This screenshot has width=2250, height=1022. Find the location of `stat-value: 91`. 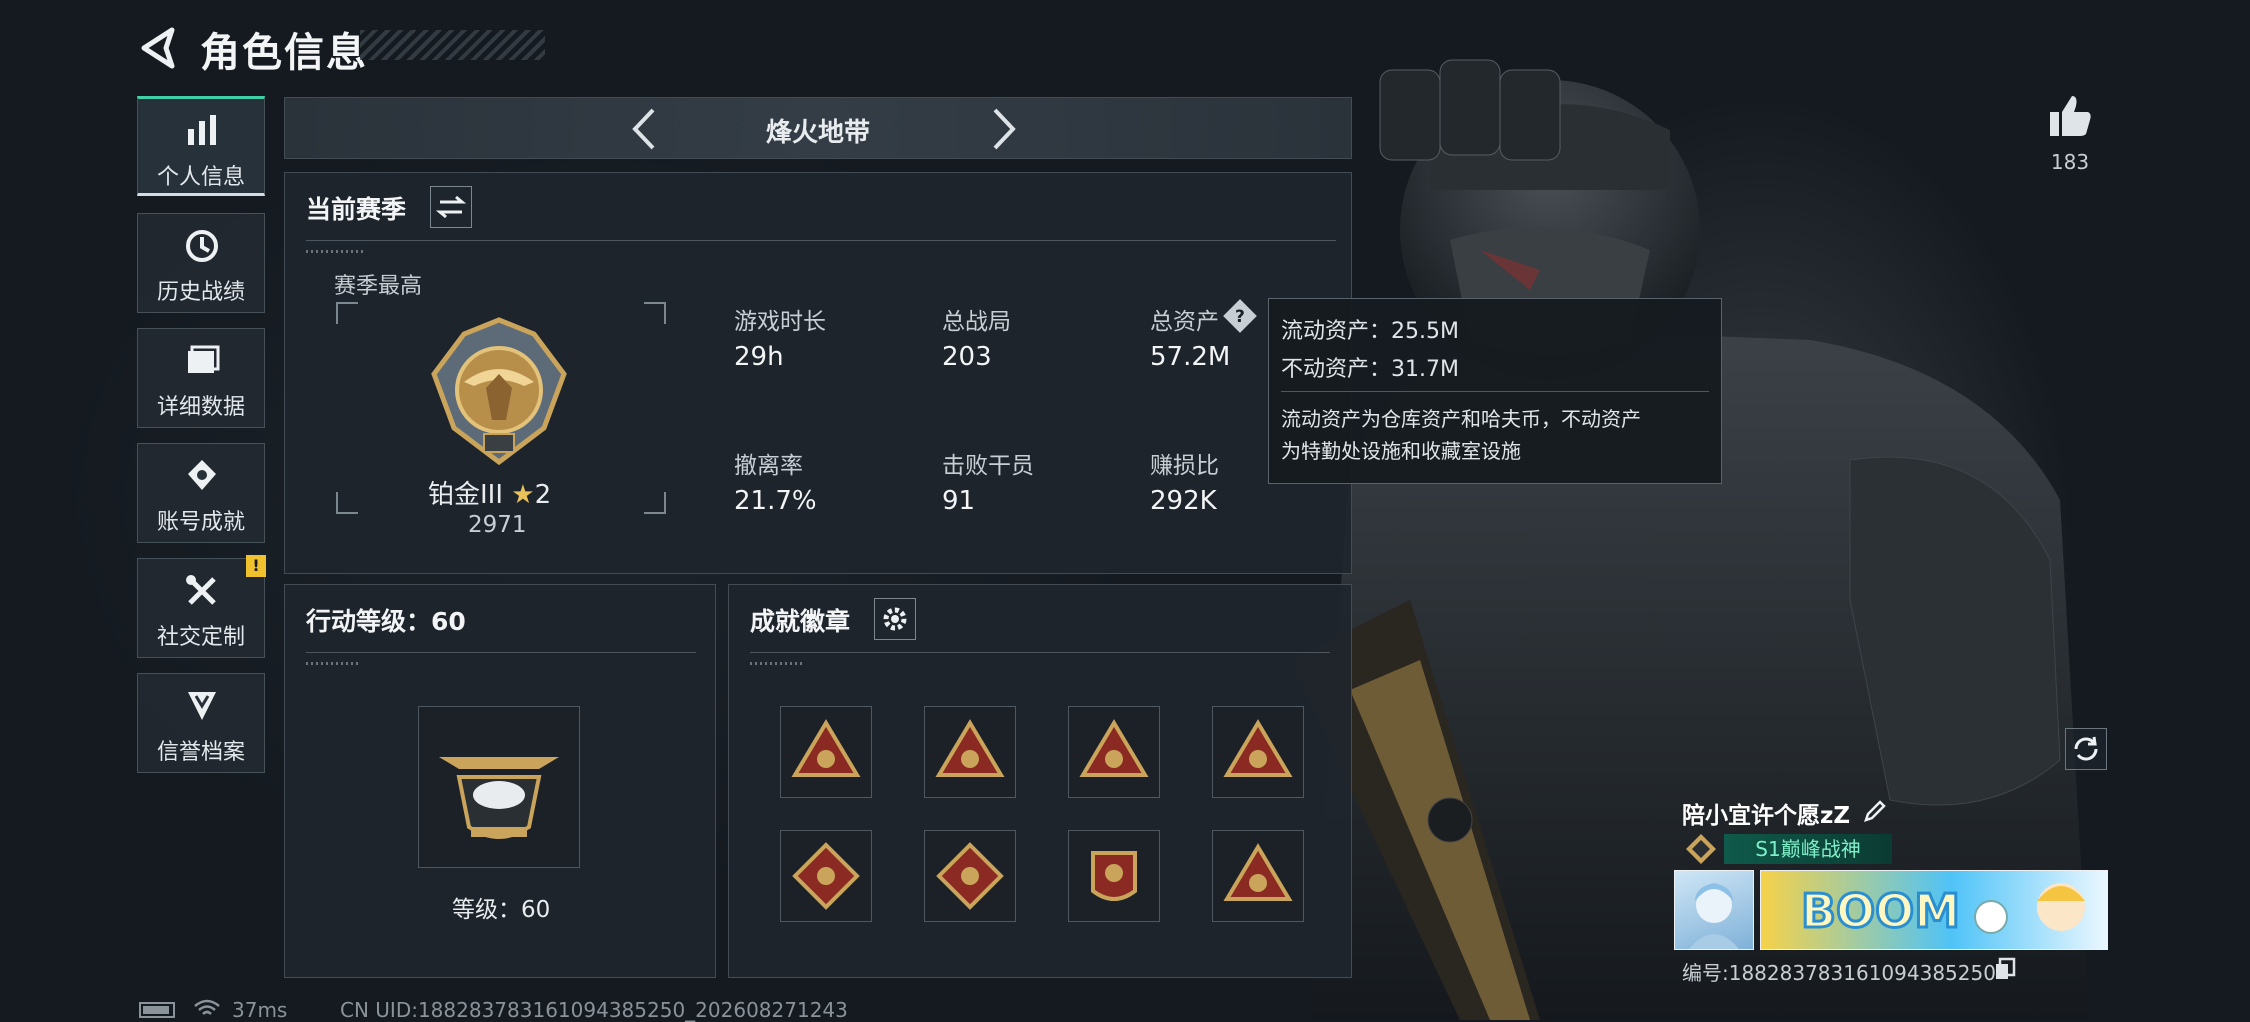

stat-value: 91 is located at coordinates (959, 501).